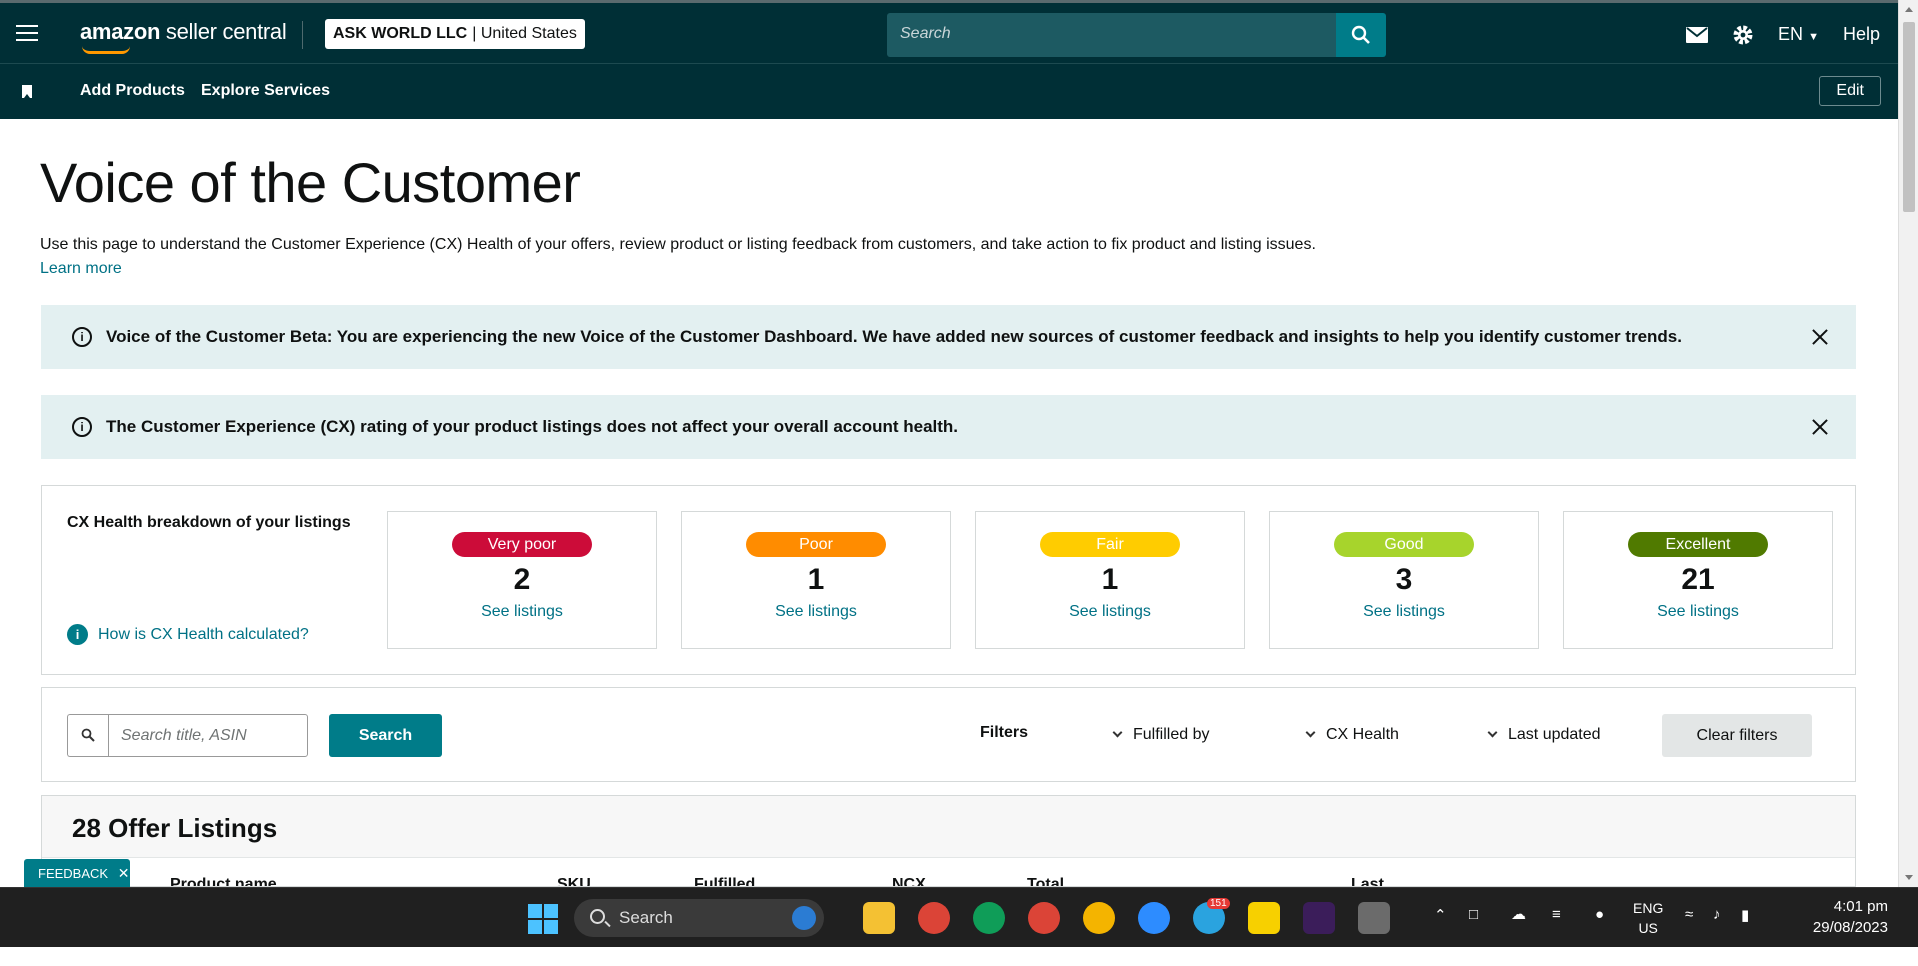 The width and height of the screenshot is (1918, 966). What do you see at coordinates (1717, 936) in the screenshot?
I see `volume-icon: ♪` at bounding box center [1717, 936].